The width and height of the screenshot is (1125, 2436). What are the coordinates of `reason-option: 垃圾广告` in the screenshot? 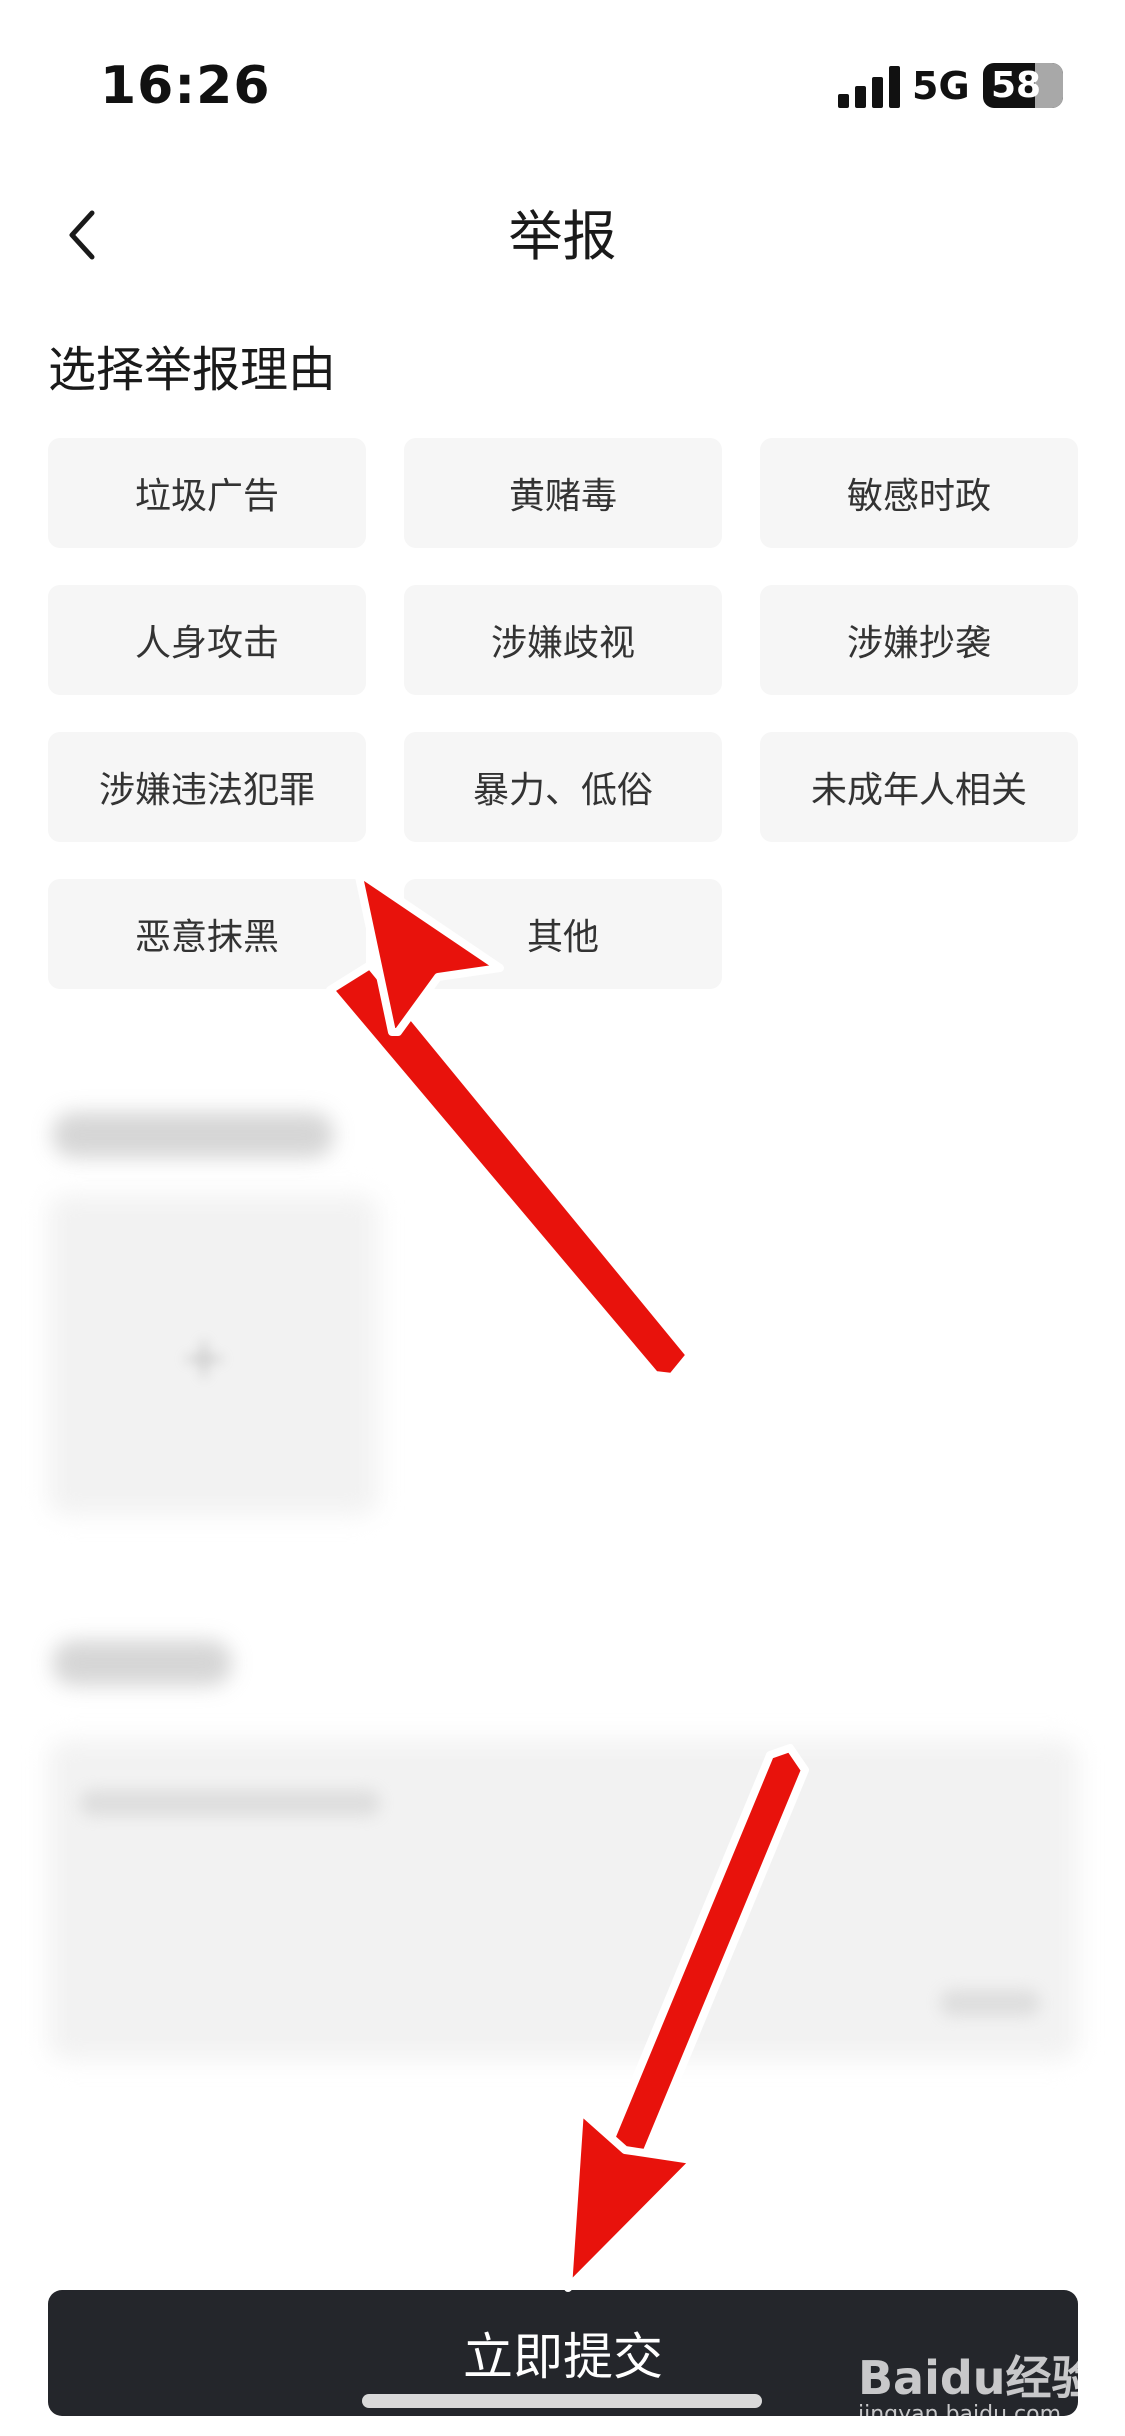 It's located at (207, 493).